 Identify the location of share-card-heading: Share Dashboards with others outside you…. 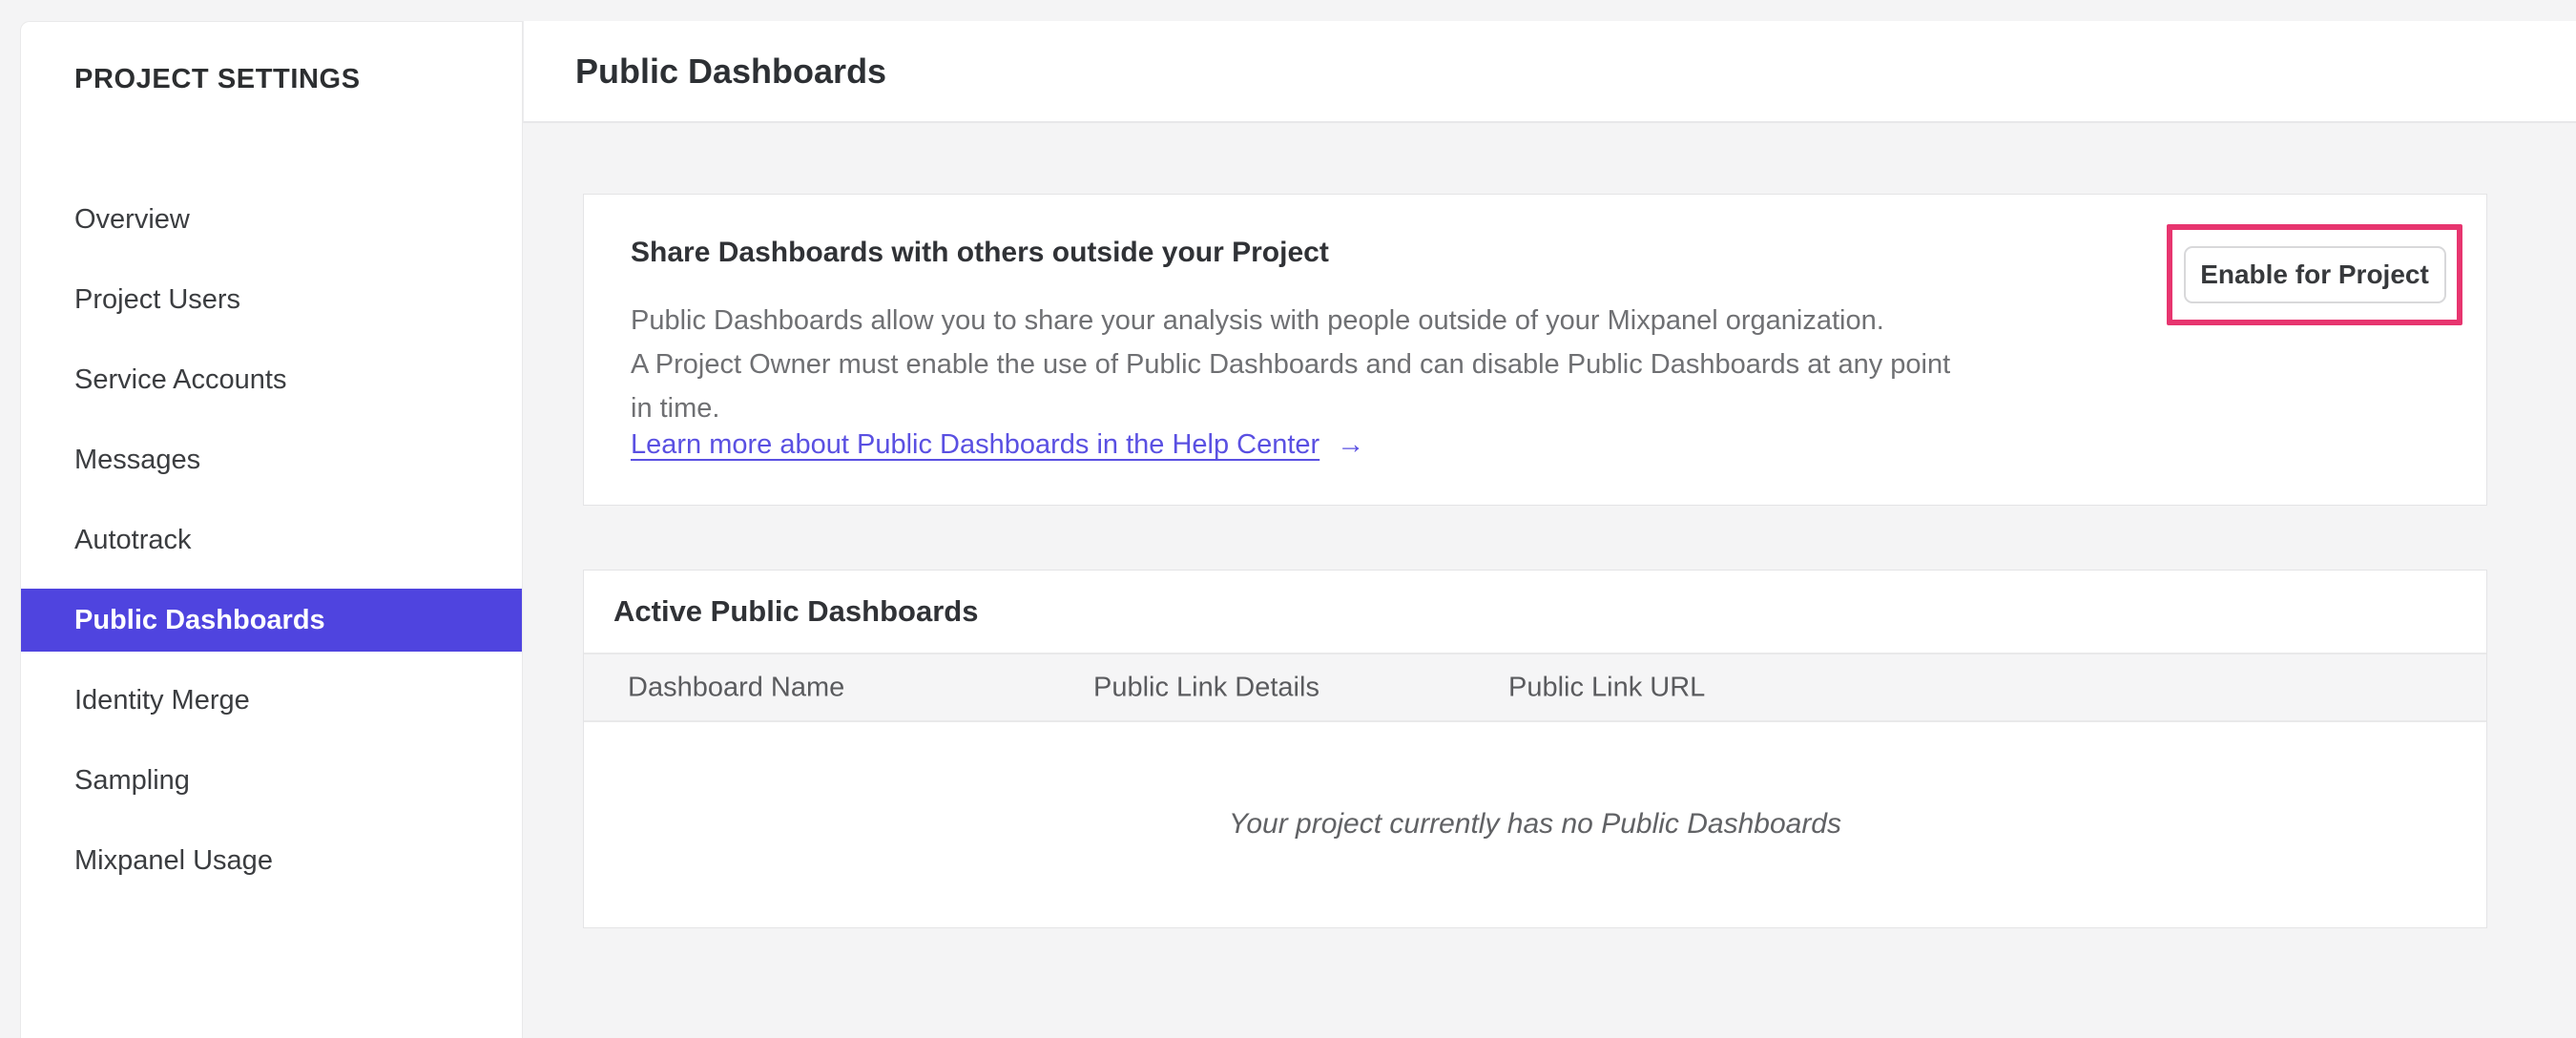
(980, 252).